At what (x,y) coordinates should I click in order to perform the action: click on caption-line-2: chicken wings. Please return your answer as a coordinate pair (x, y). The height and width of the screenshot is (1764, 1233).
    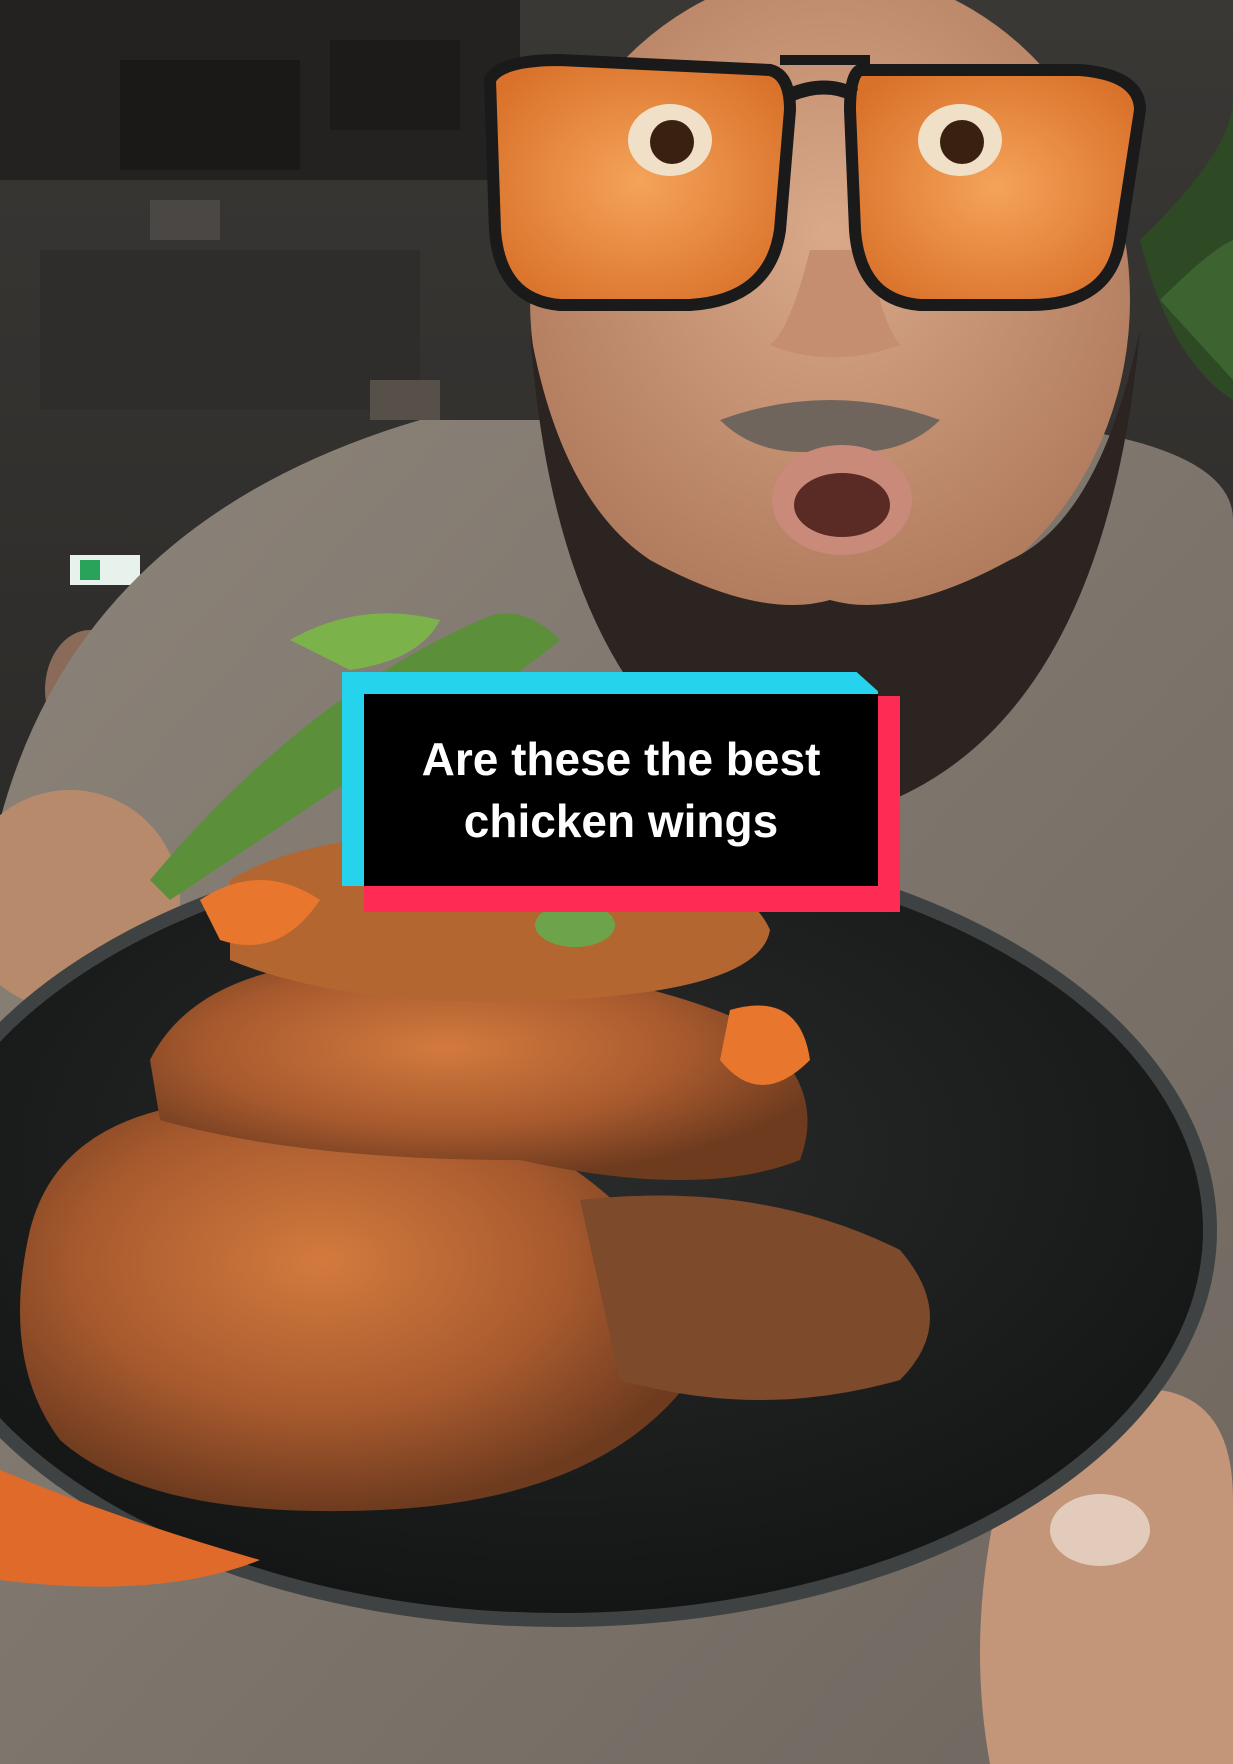
    Looking at the image, I should click on (621, 821).